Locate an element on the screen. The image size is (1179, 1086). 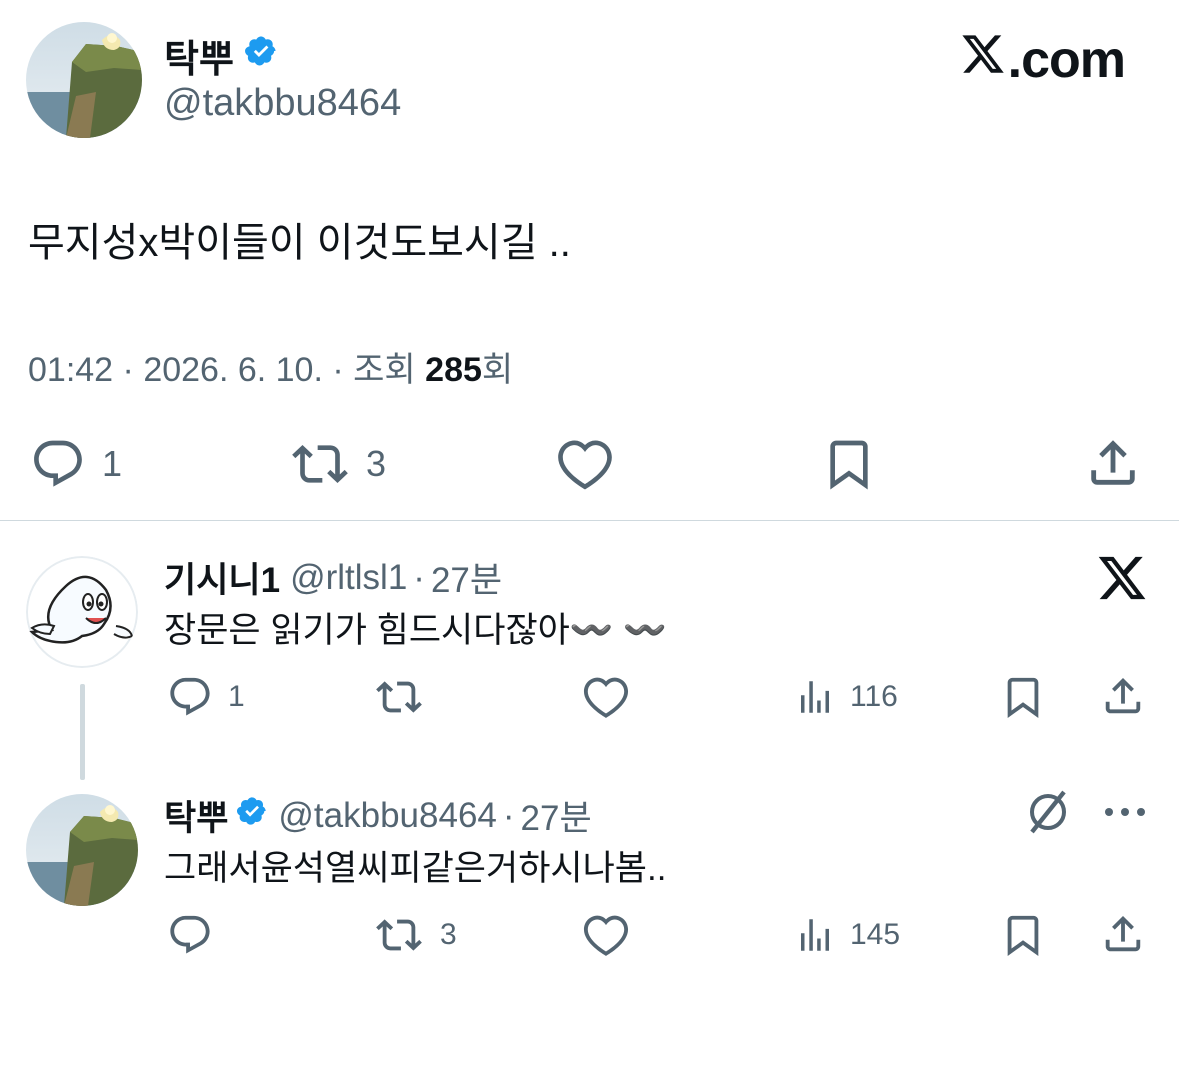
x-logo-text: .com is located at coordinates (1066, 60).